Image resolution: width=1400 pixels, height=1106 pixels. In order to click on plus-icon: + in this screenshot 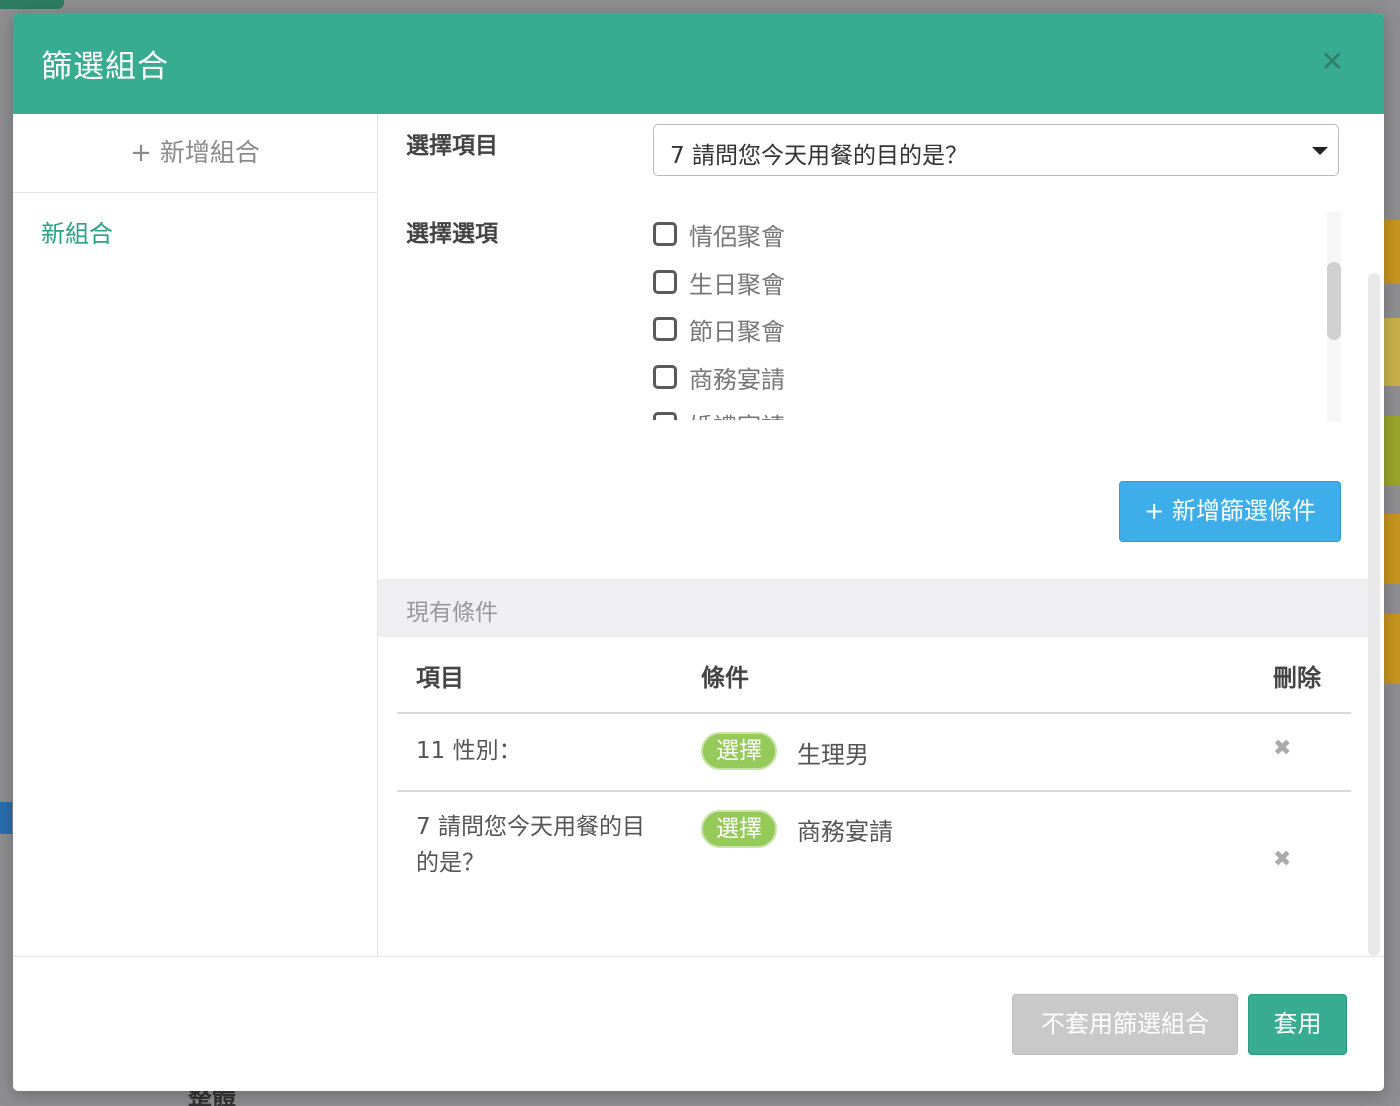, I will do `click(141, 153)`.